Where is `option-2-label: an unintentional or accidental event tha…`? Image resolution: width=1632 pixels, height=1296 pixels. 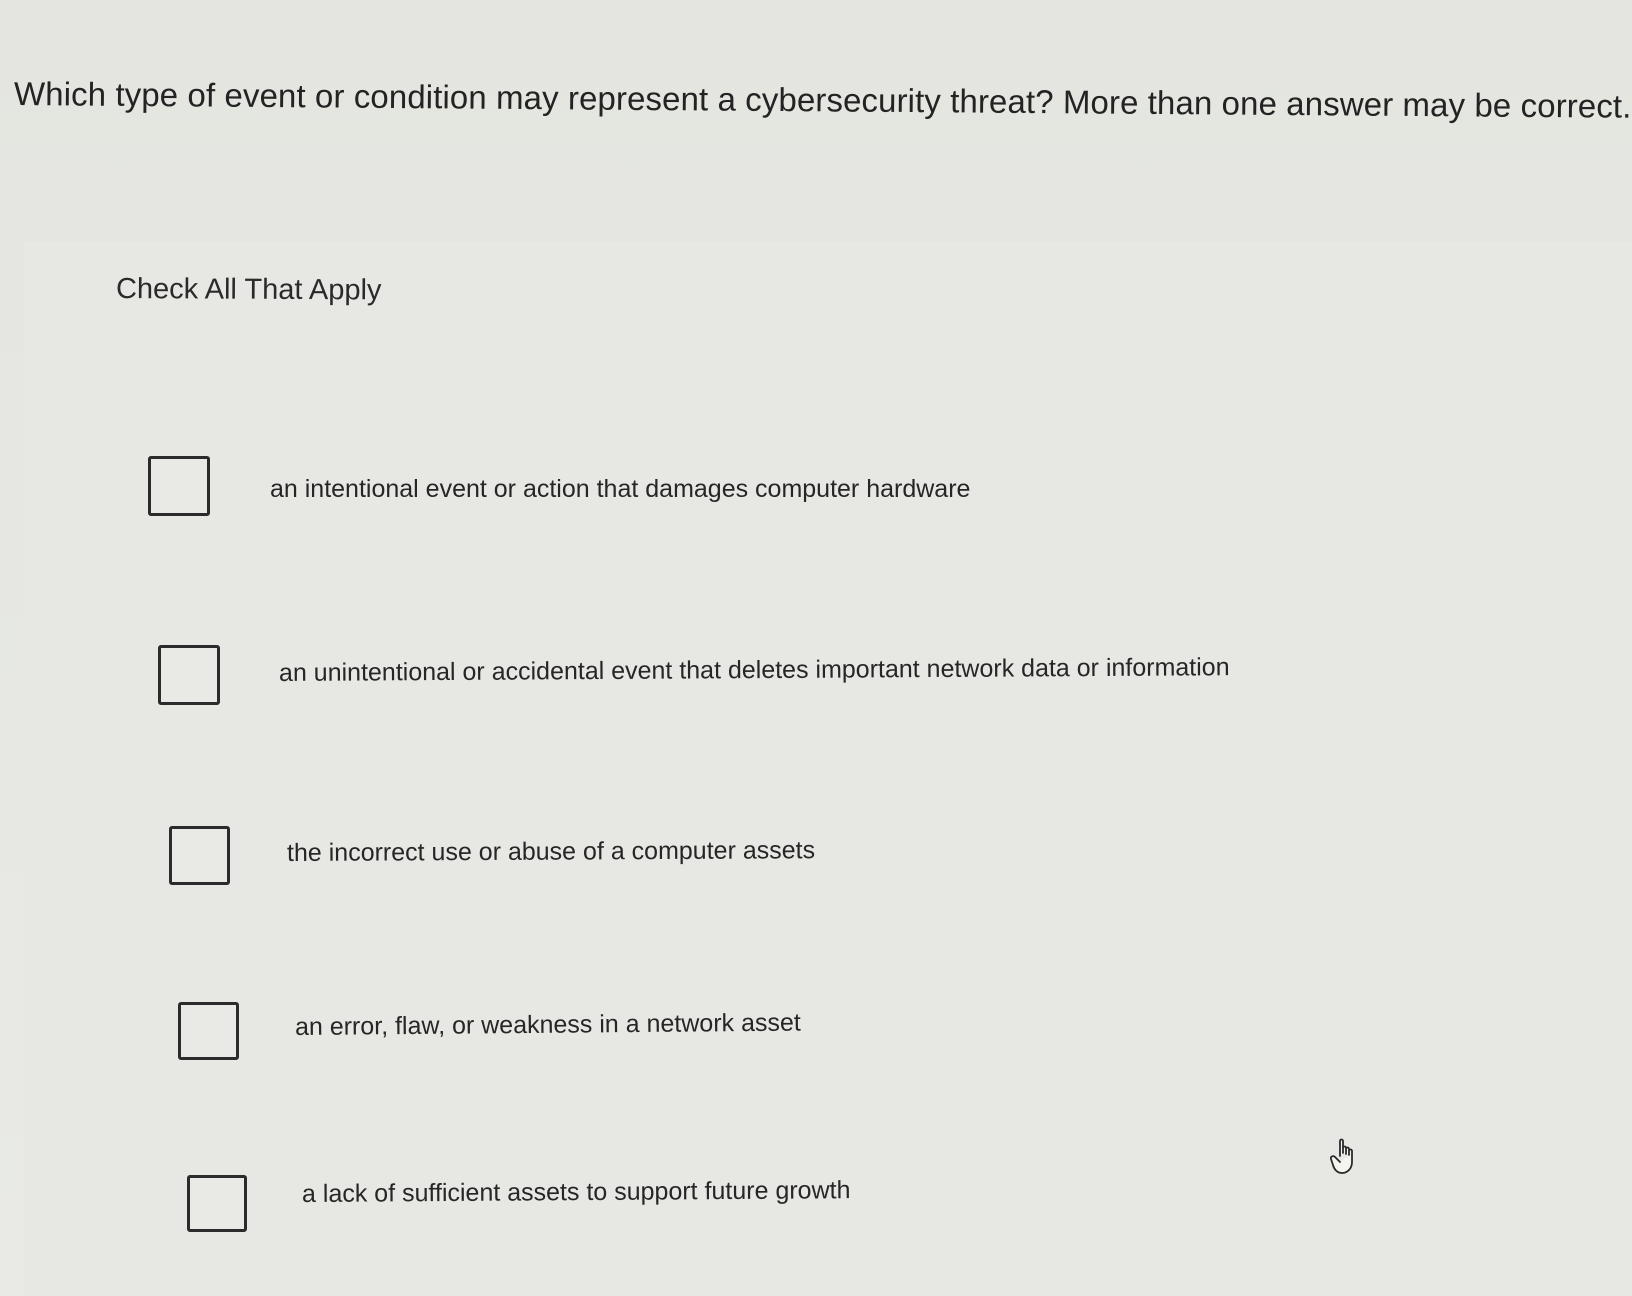
option-2-label: an unintentional or accidental event tha… is located at coordinates (754, 670).